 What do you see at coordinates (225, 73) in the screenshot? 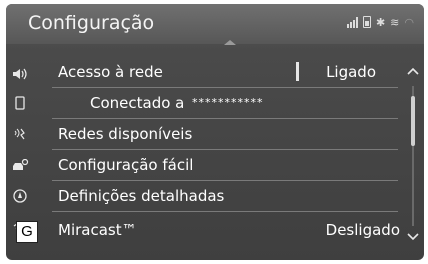
I see `network-access-row: Acesso à rede Ligado` at bounding box center [225, 73].